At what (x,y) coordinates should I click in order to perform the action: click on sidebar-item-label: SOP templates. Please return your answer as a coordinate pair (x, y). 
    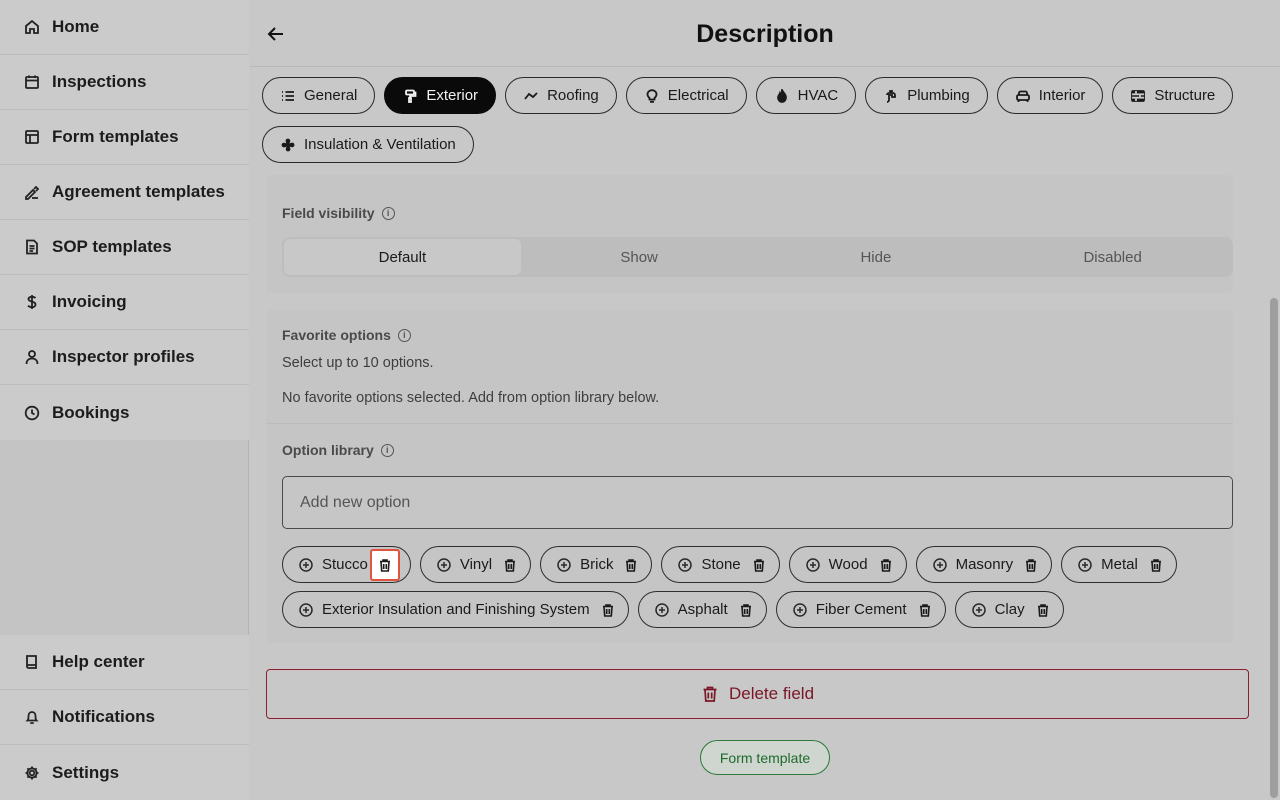
    Looking at the image, I should click on (112, 246).